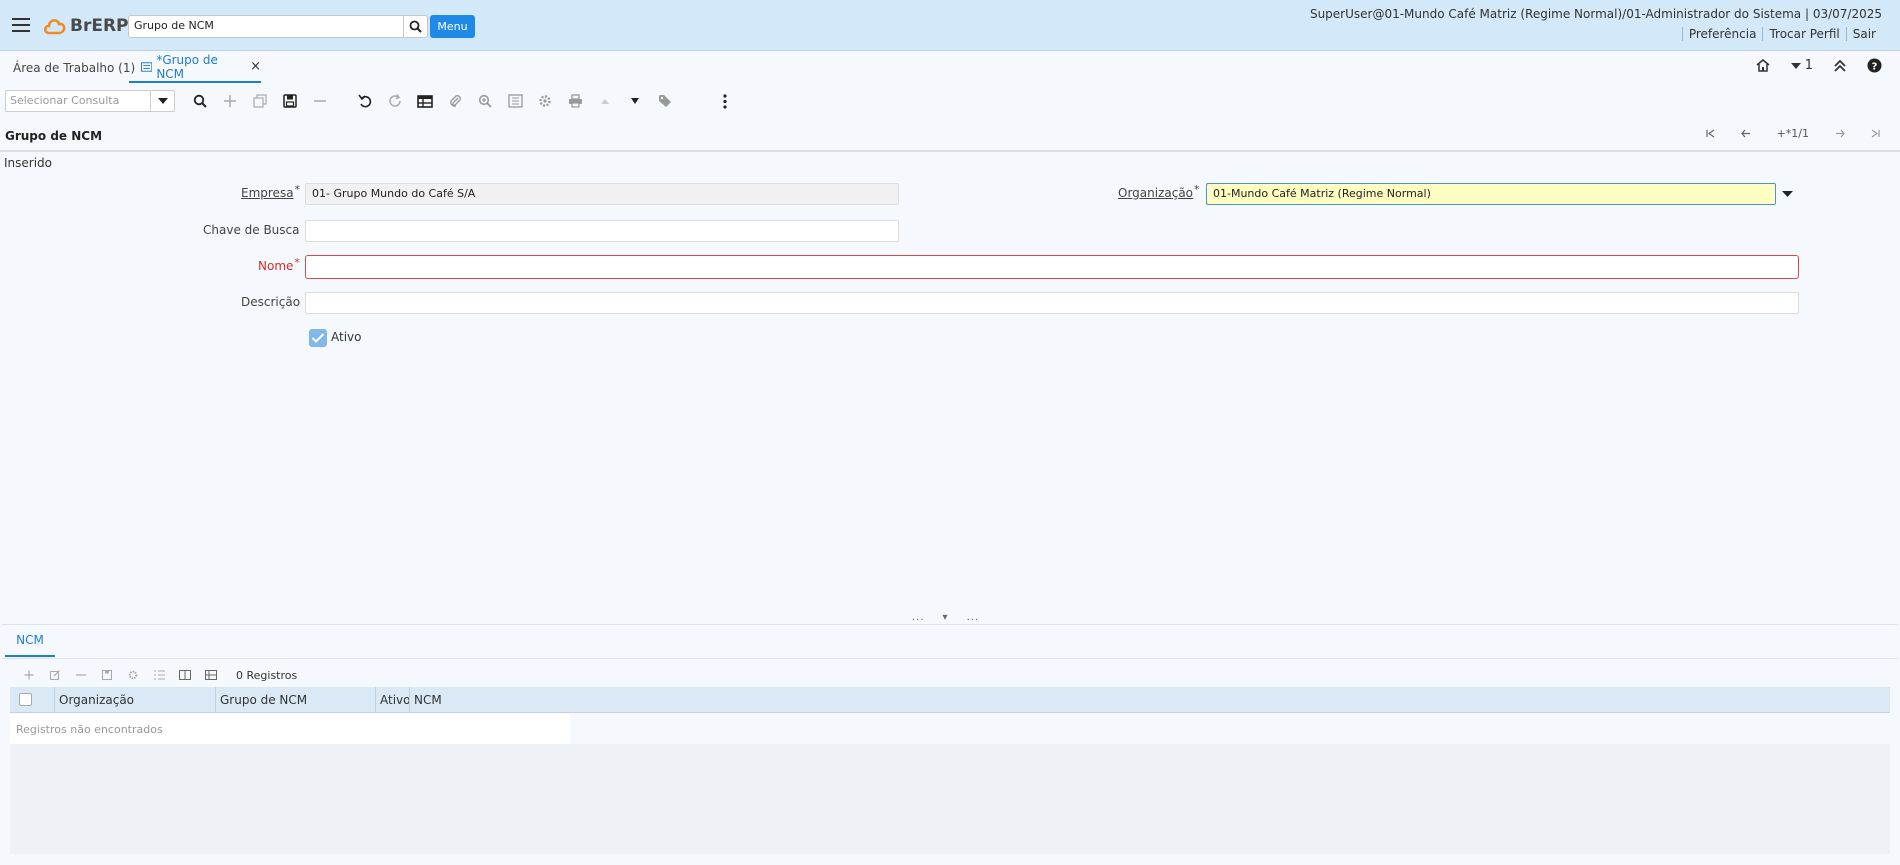 The width and height of the screenshot is (1900, 865). I want to click on global-search-button, so click(415, 26).